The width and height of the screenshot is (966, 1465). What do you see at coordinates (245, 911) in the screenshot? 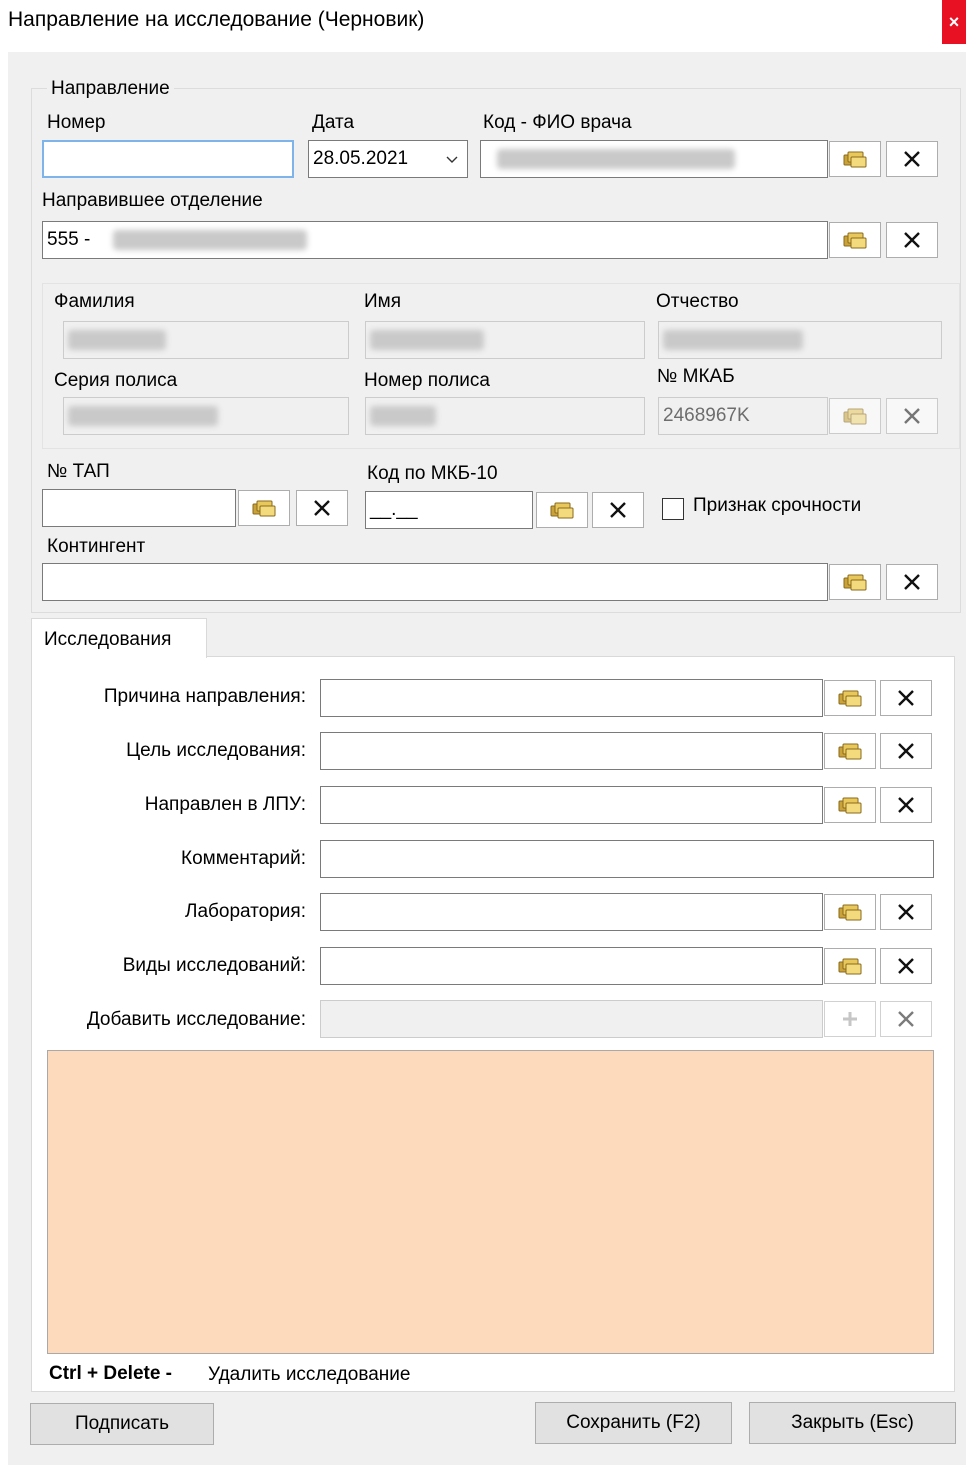
I see `lab-label: Лаборатория:` at bounding box center [245, 911].